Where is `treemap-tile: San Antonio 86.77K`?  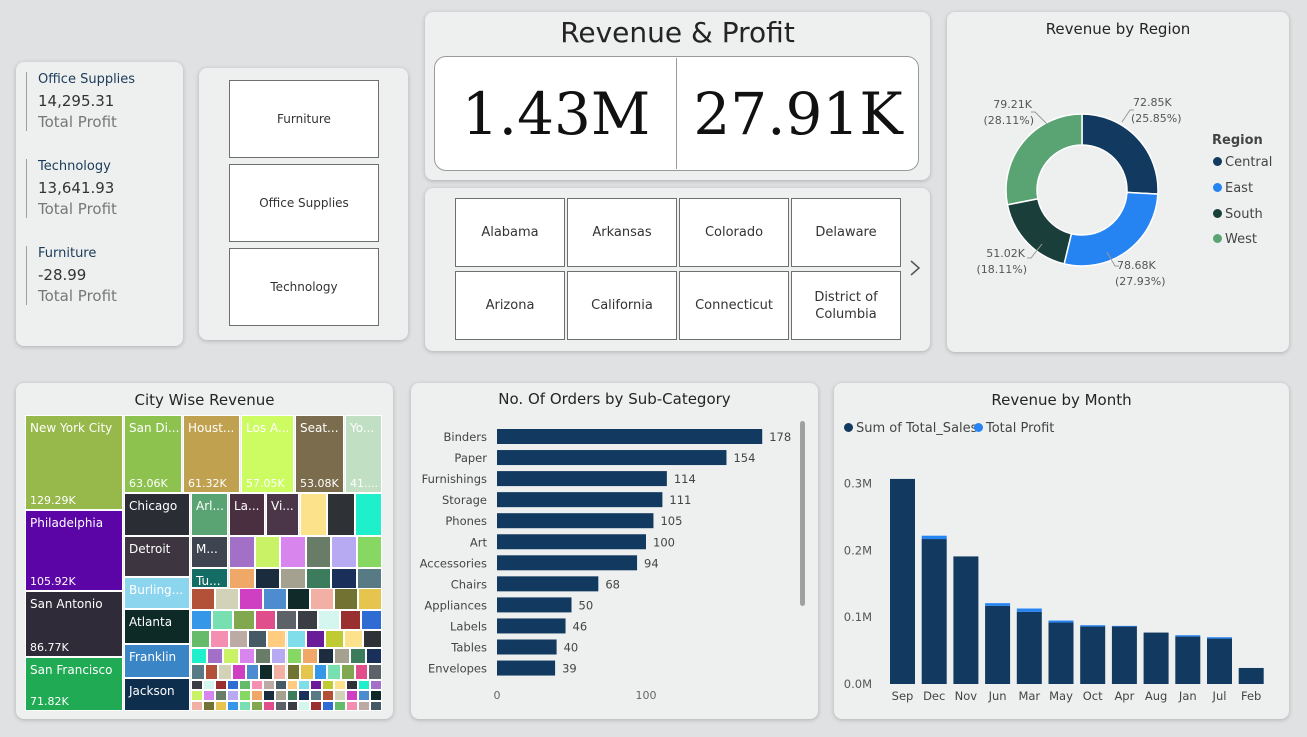
treemap-tile: San Antonio 86.77K is located at coordinates (74, 624).